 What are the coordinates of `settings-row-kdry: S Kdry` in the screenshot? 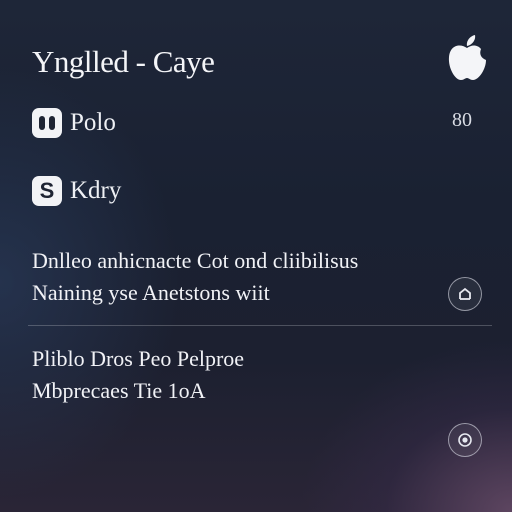 It's located at (76, 191).